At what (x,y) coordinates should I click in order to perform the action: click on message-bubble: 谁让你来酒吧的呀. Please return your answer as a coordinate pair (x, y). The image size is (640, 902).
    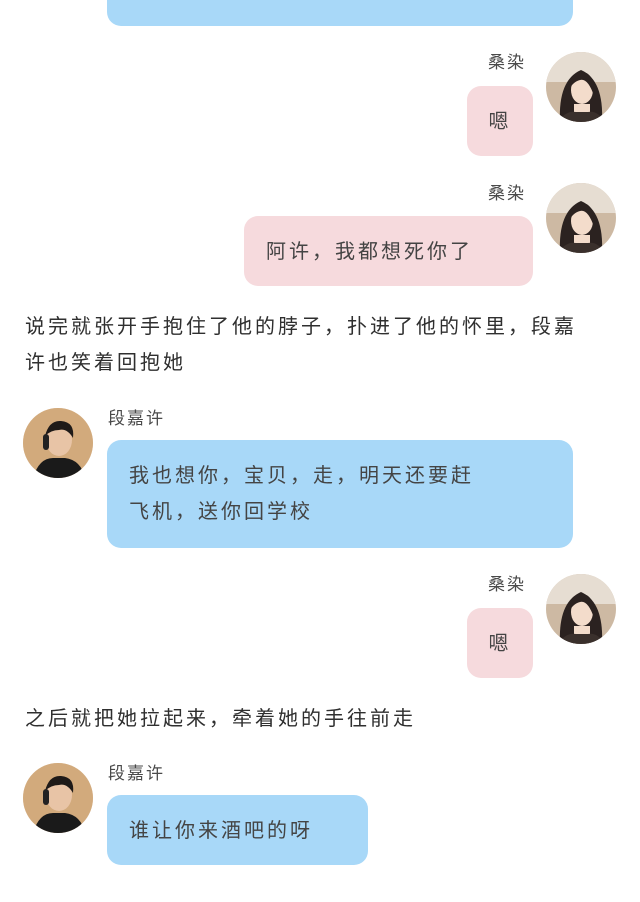
    Looking at the image, I should click on (237, 830).